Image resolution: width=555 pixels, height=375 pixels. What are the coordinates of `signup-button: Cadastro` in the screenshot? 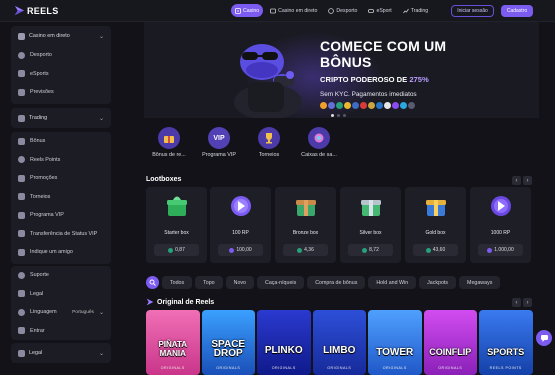 It's located at (517, 11).